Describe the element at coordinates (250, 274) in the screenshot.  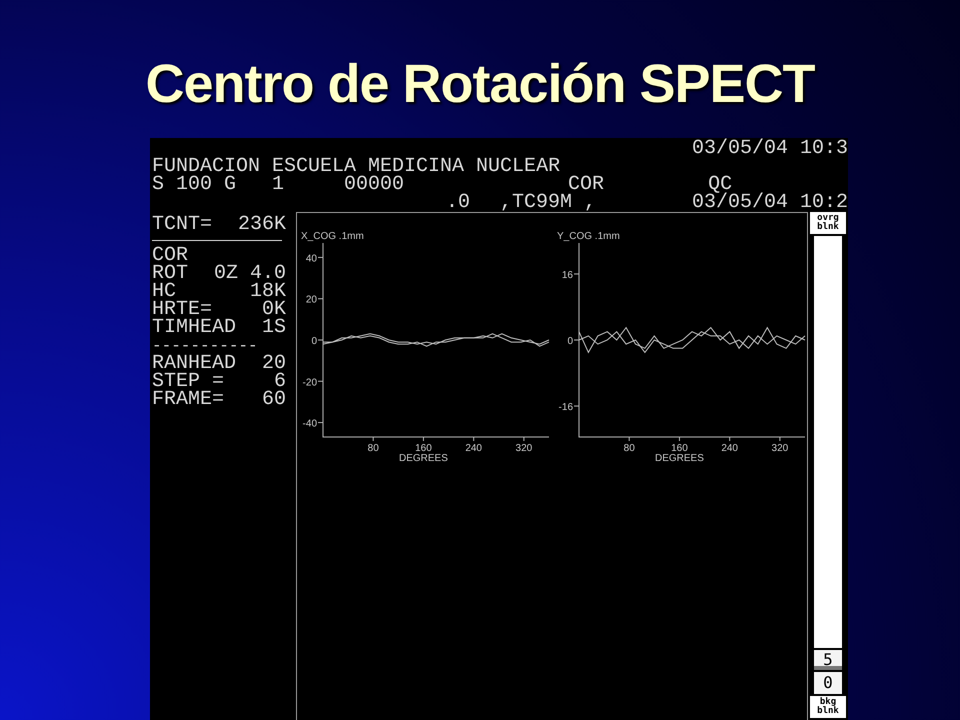
I see `parameter-value: 0Z 4.0` at that location.